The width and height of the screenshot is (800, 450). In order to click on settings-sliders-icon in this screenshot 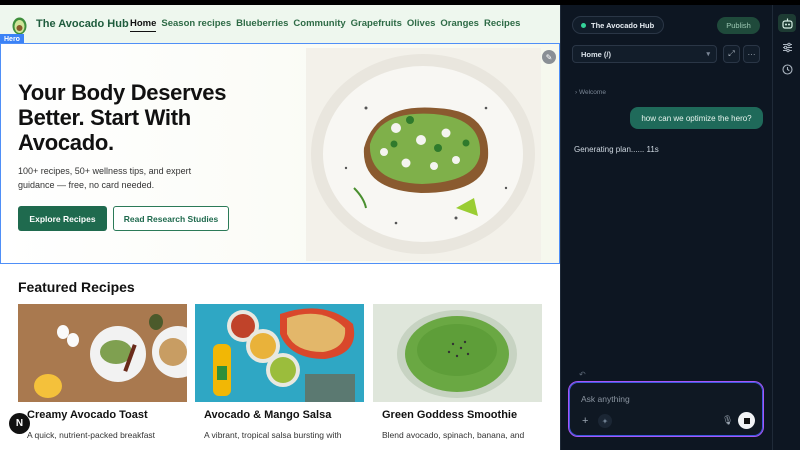, I will do `click(787, 47)`.